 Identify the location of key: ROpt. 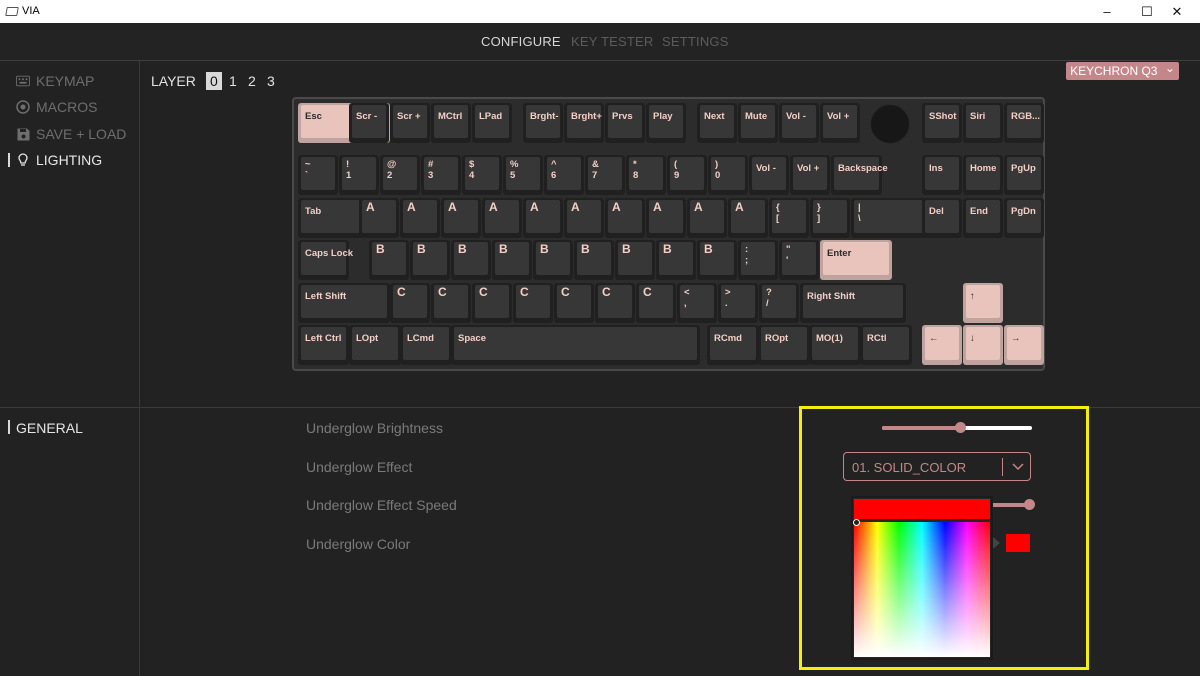
(784, 345).